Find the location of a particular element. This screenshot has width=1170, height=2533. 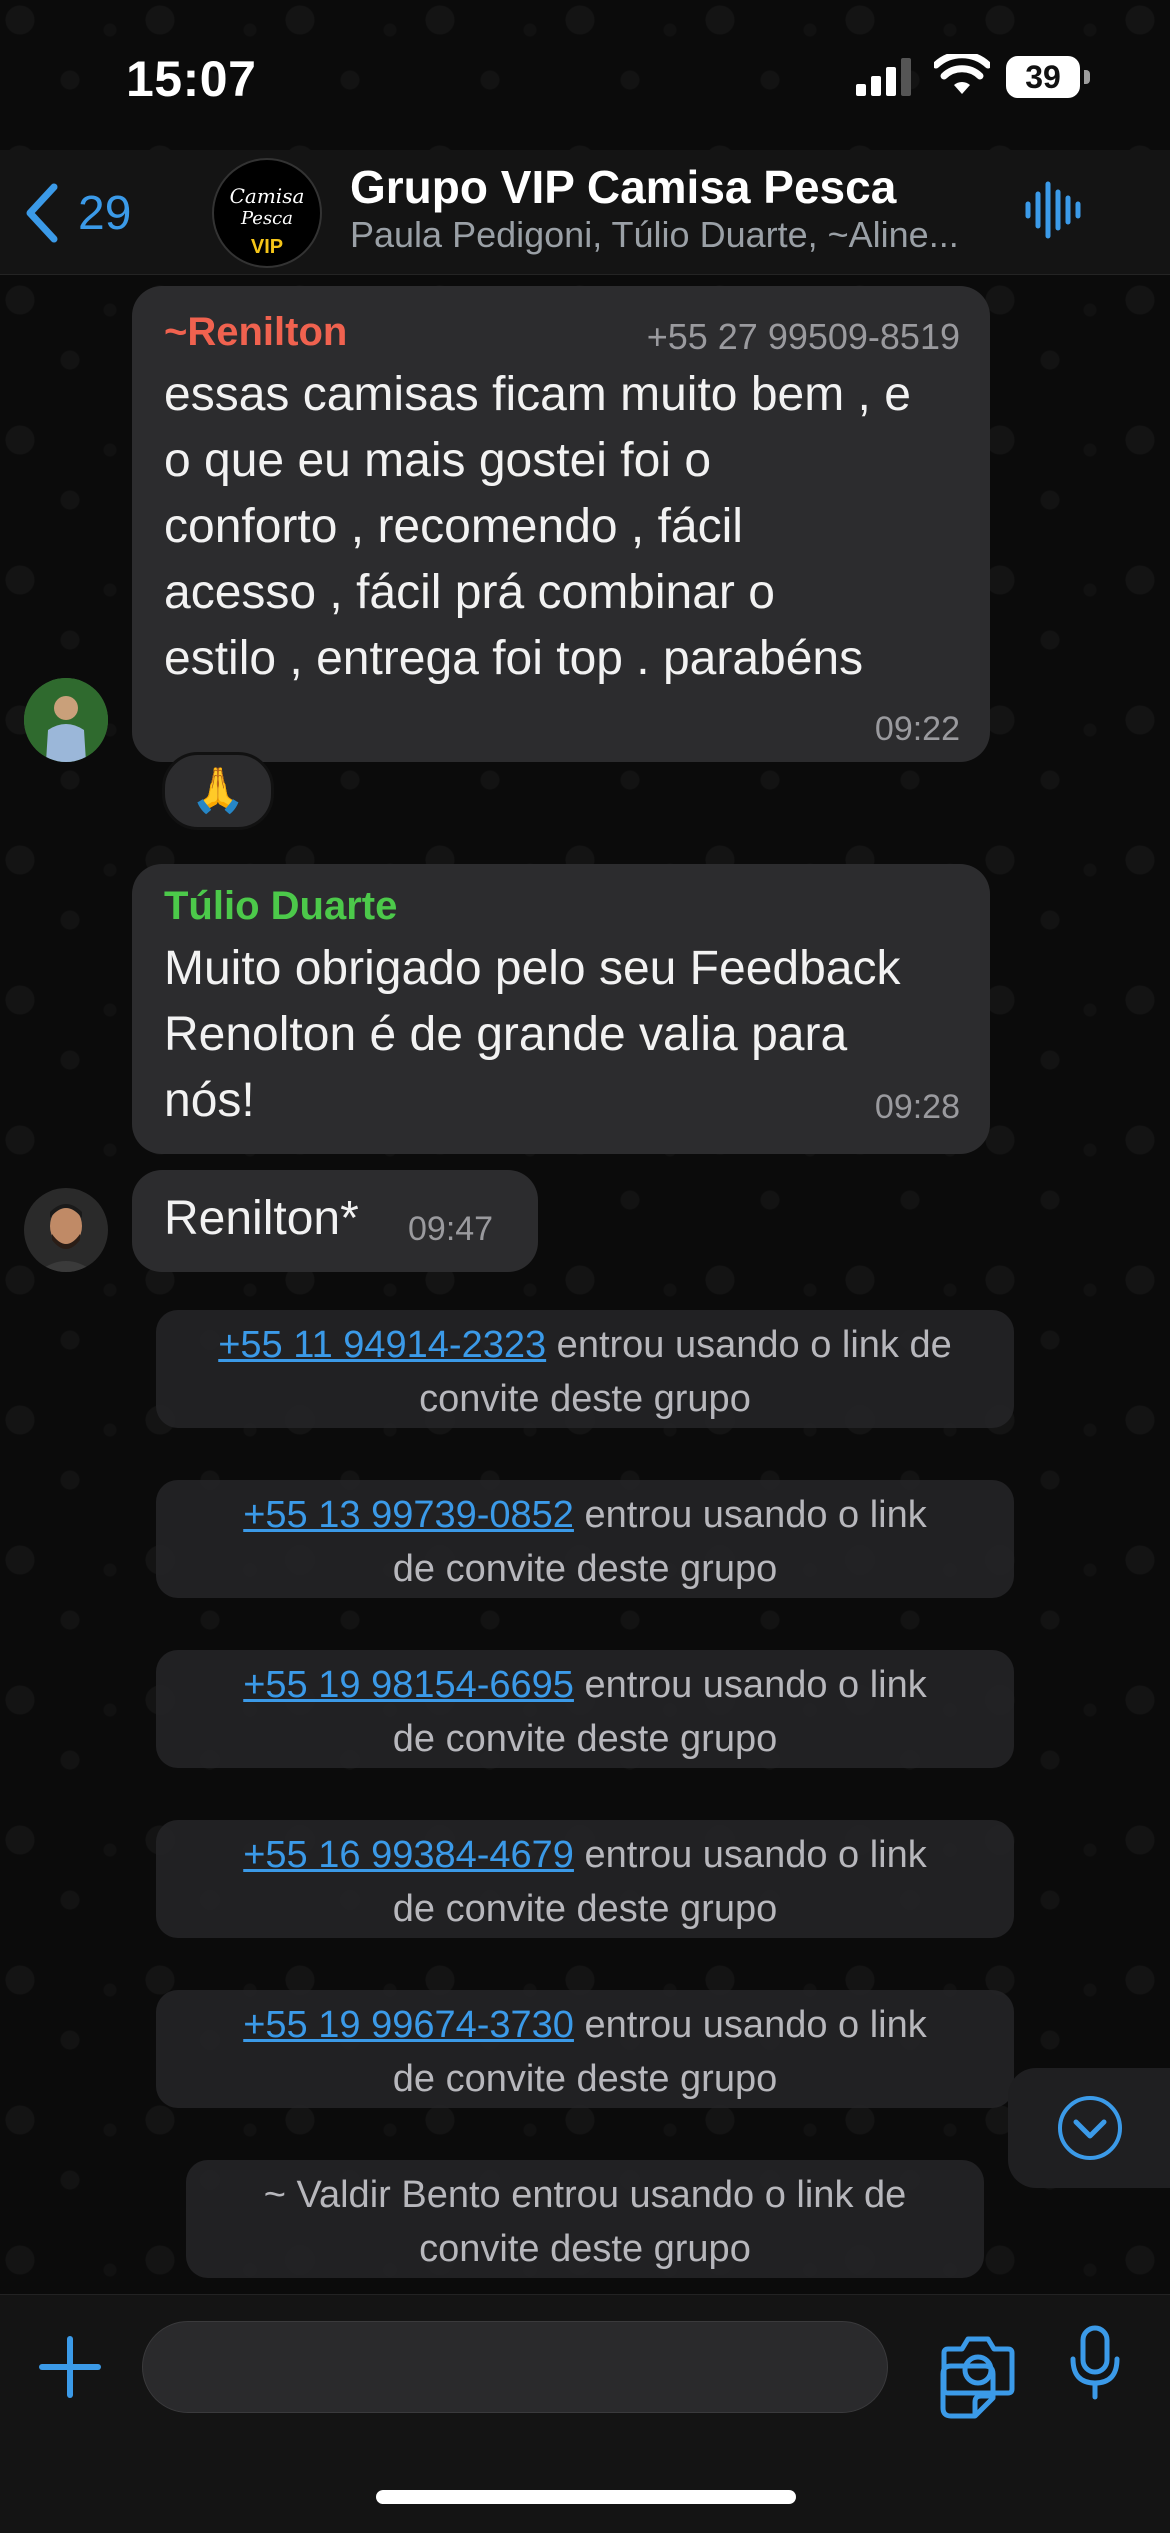

message-line: acesso , fácil prá combinar o is located at coordinates (469, 592).